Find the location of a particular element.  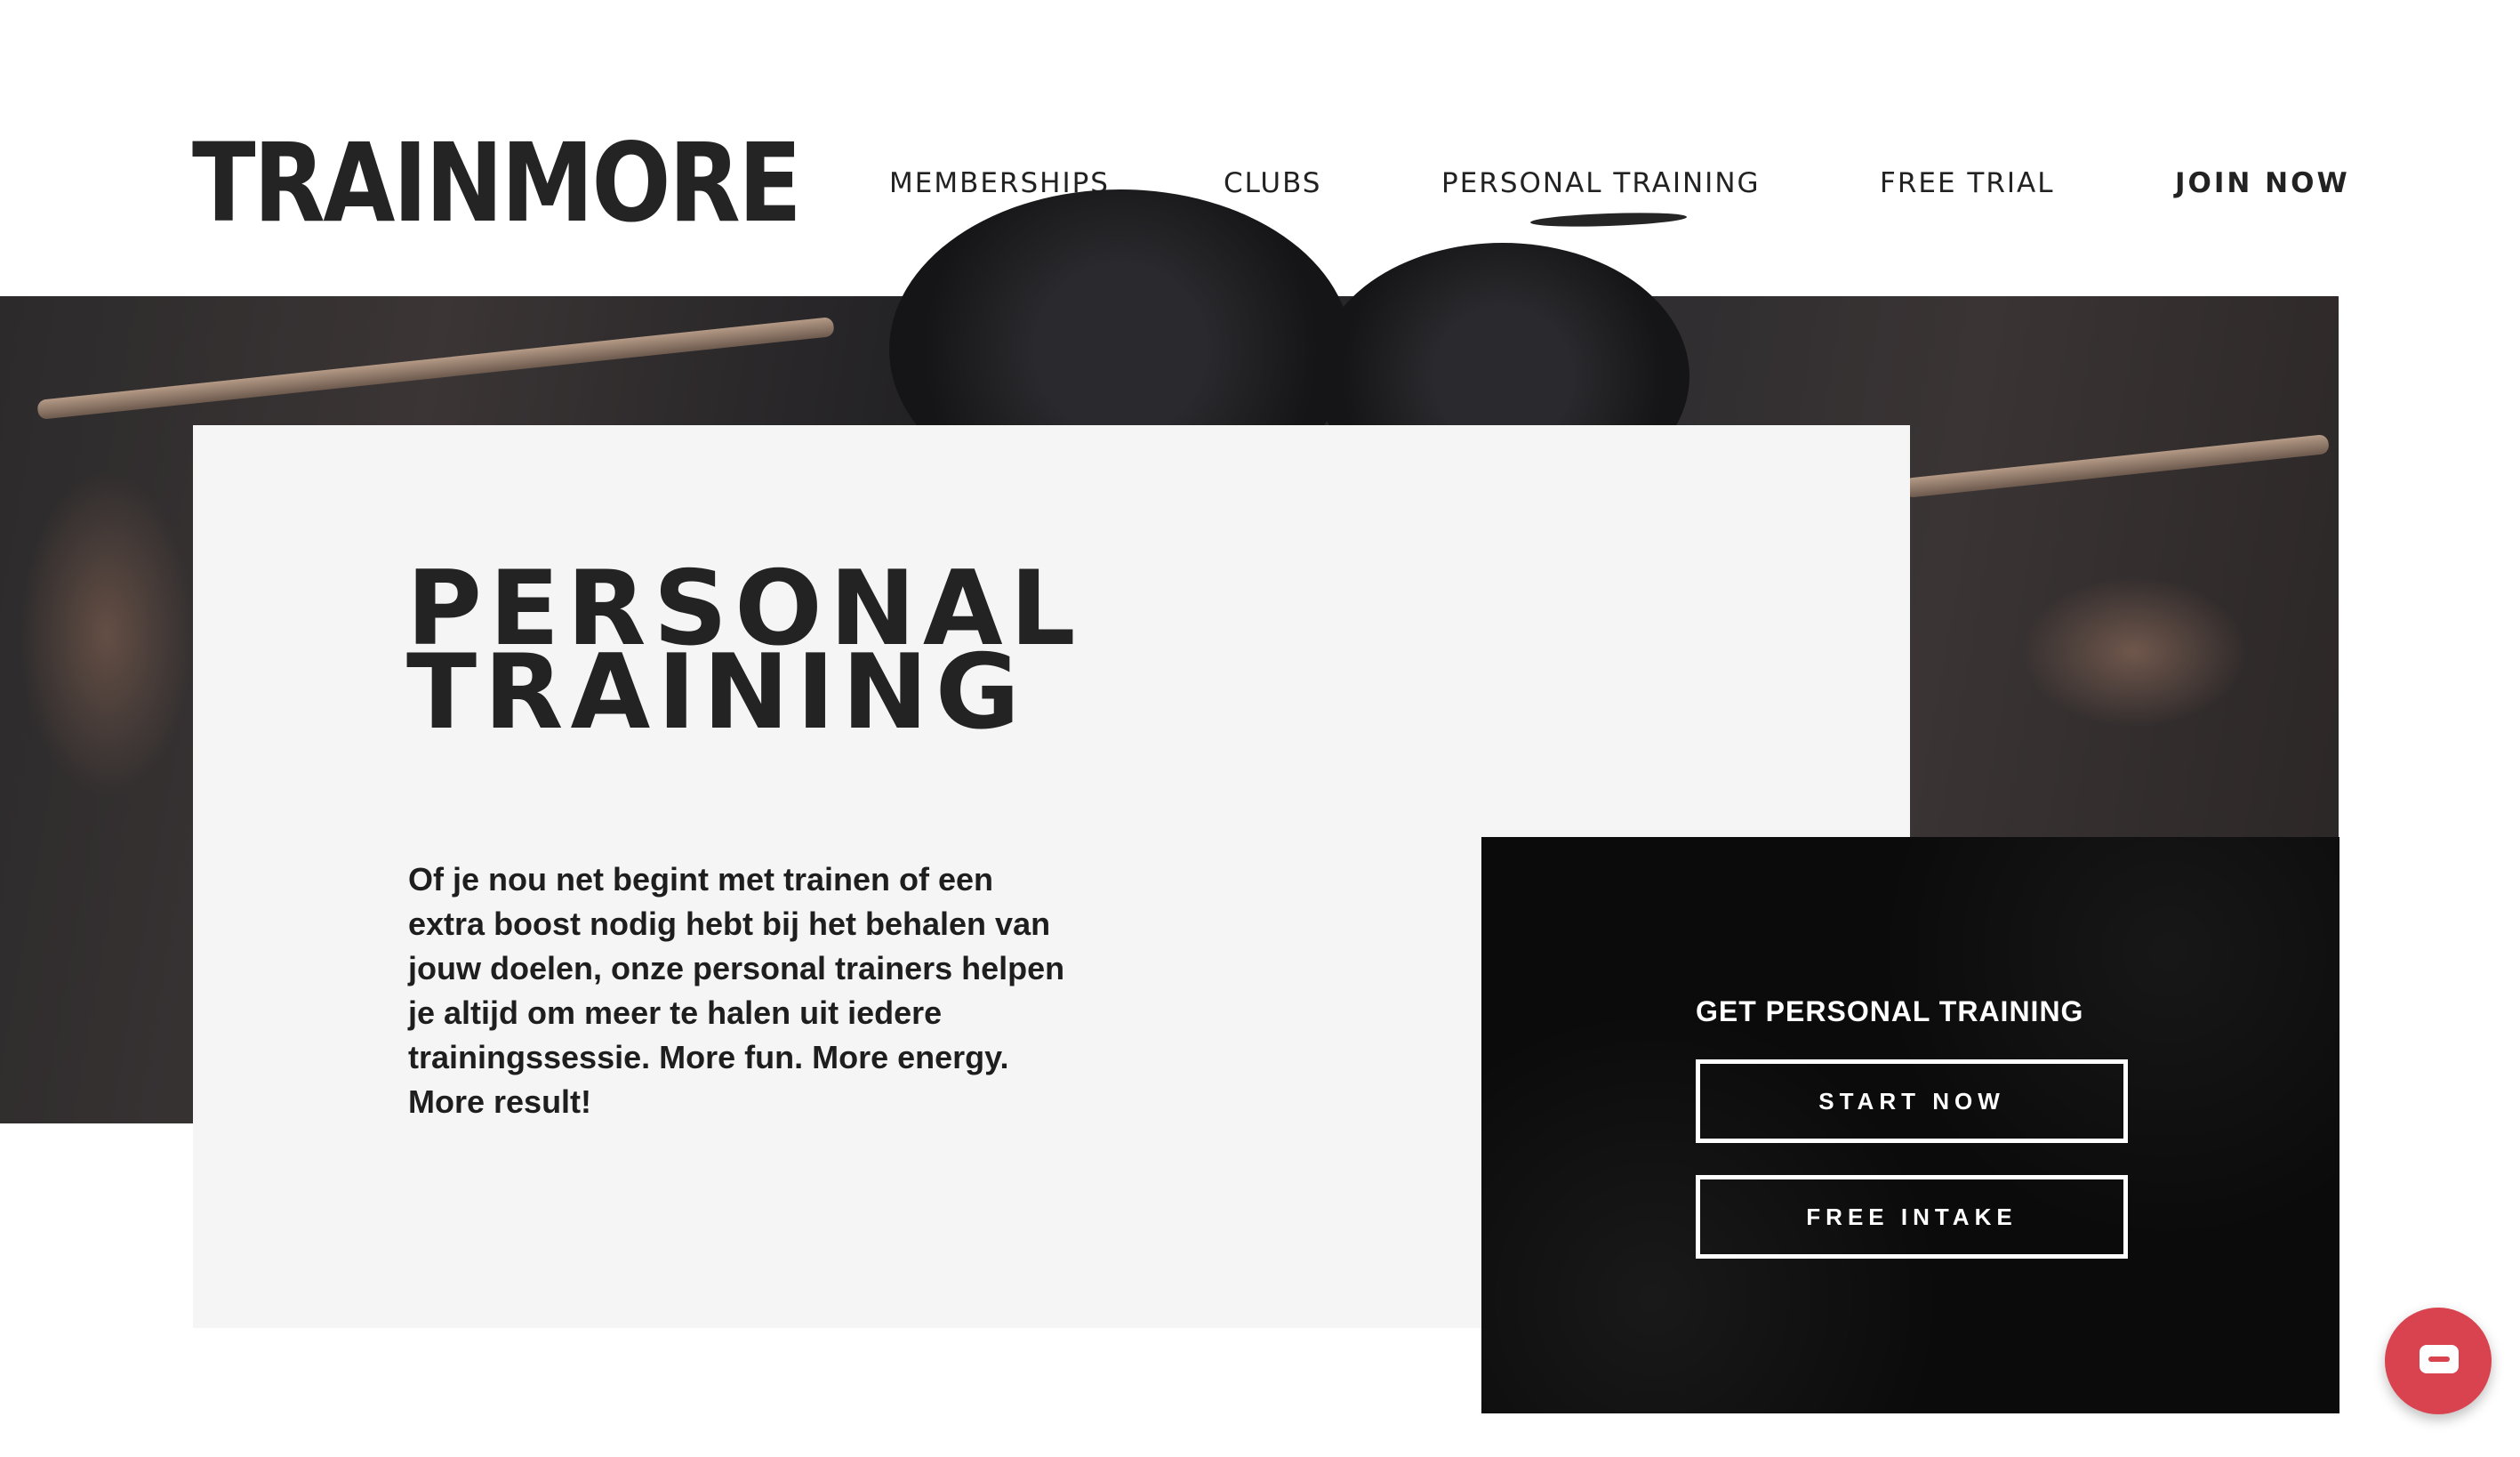

chat-button is located at coordinates (2438, 1361).